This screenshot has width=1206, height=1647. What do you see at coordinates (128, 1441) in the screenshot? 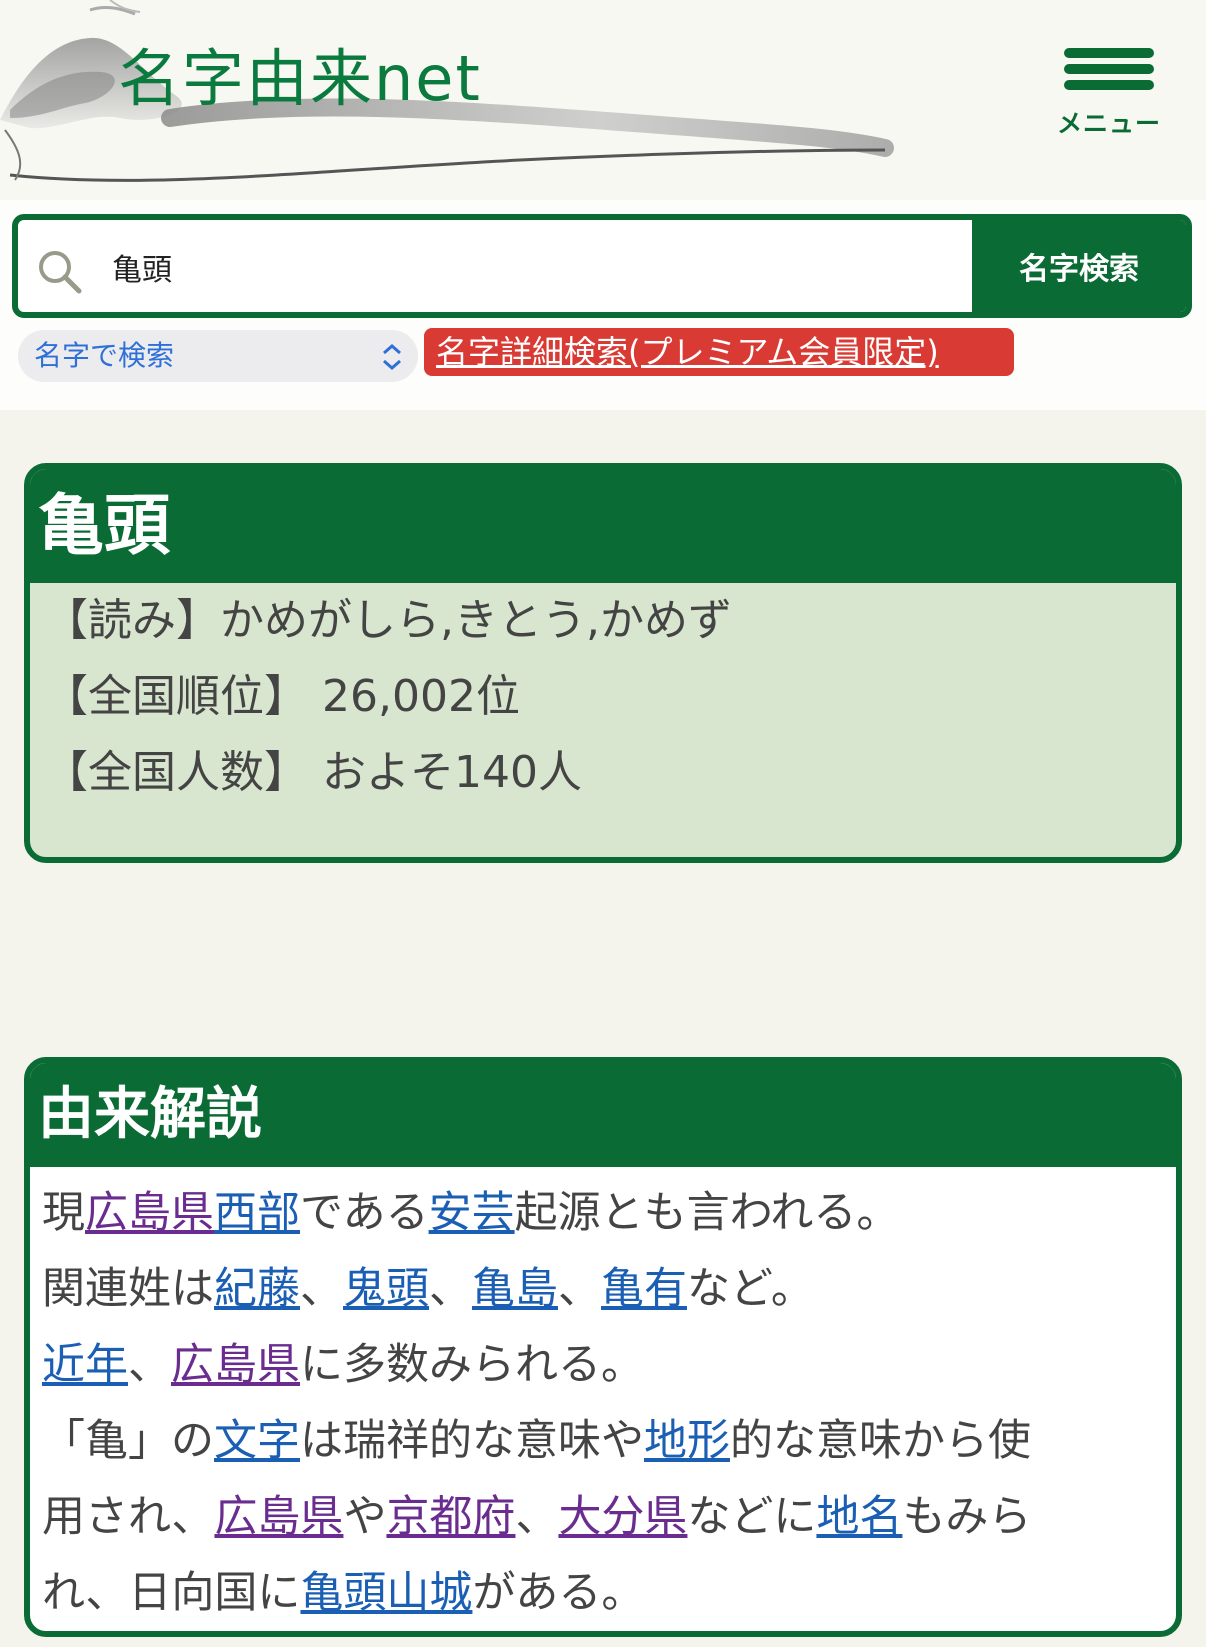
I see `origin-text: 「亀」の` at bounding box center [128, 1441].